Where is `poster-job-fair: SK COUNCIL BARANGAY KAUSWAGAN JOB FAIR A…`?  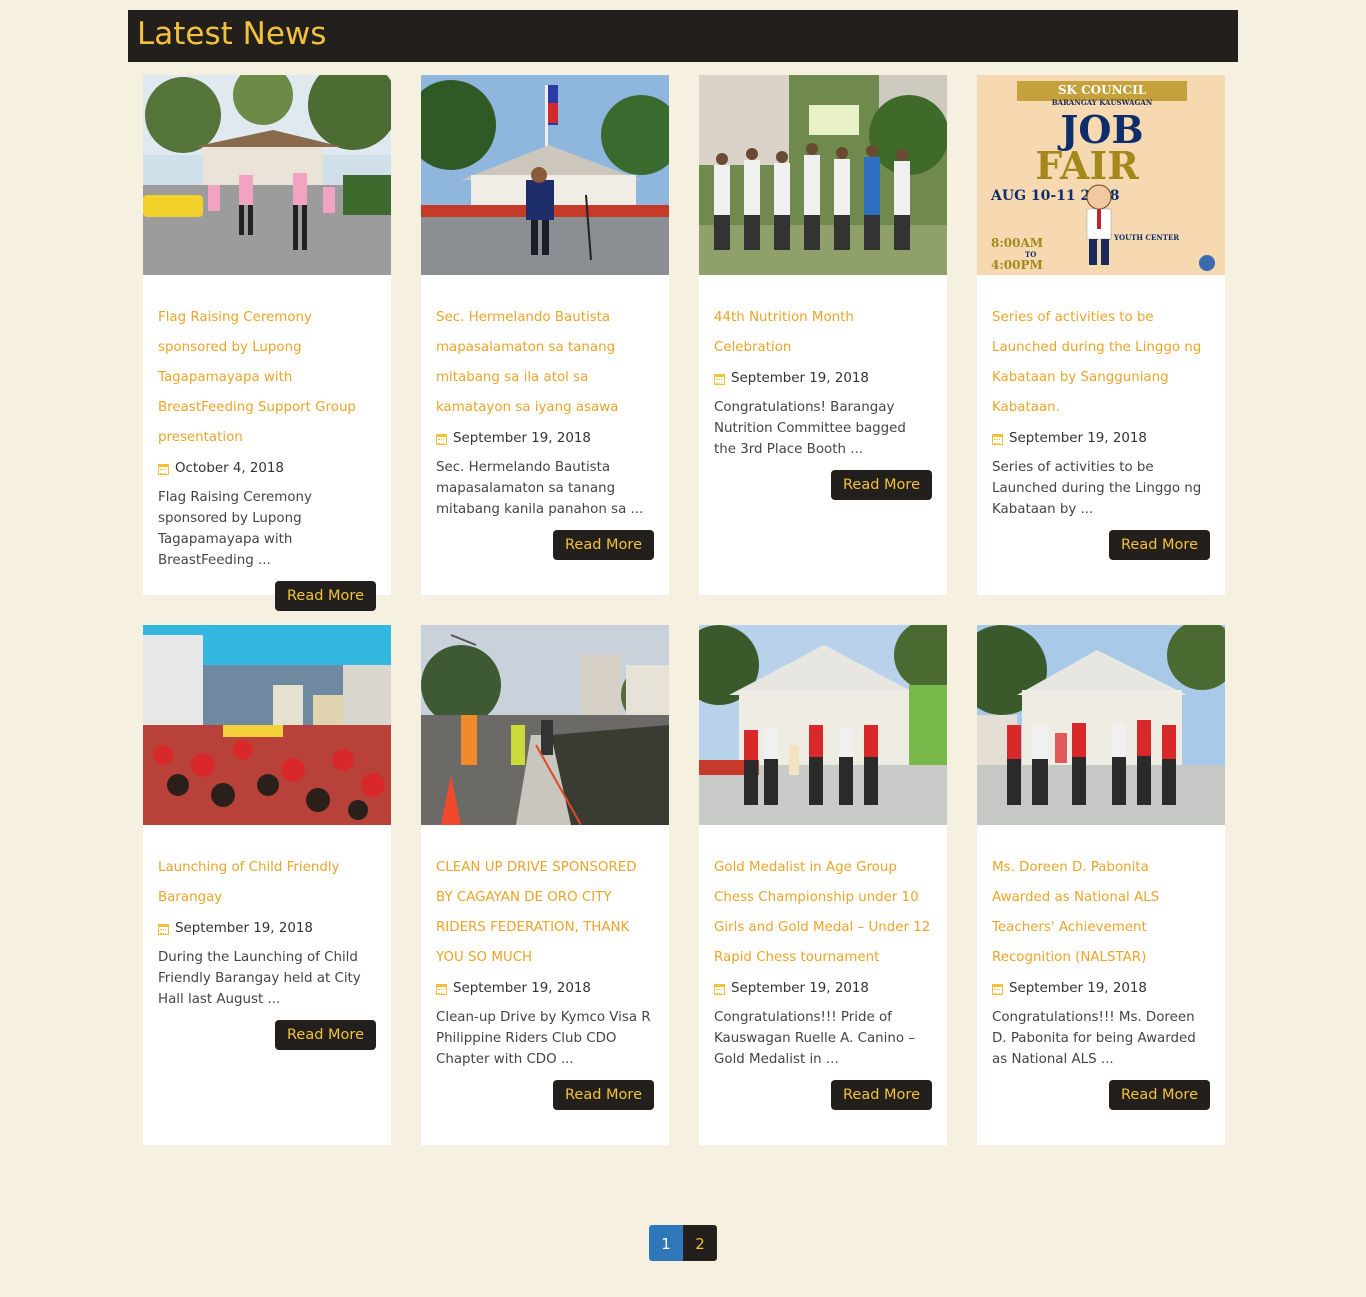
poster-job-fair: SK COUNCIL BARANGAY KAUSWAGAN JOB FAIR A… is located at coordinates (1101, 175).